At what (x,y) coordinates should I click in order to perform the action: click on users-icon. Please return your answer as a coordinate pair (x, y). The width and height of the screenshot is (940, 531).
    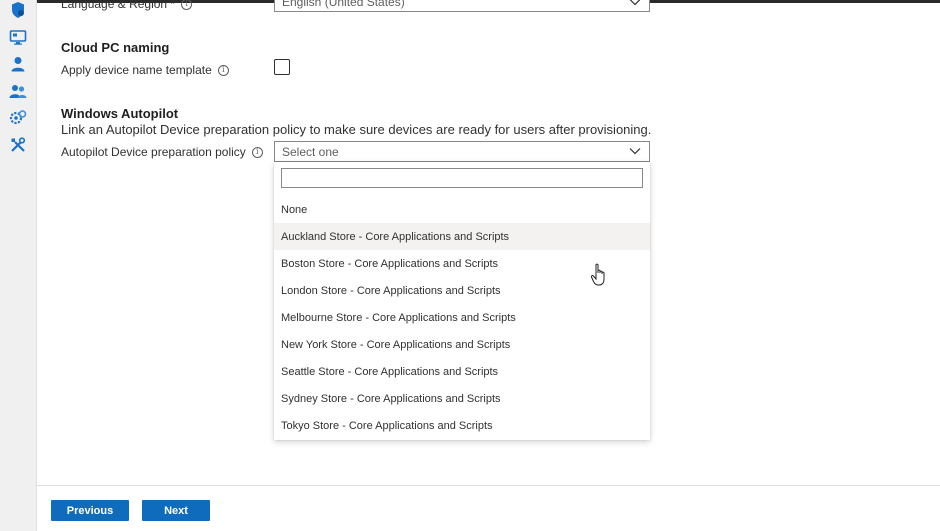
    Looking at the image, I should click on (18, 91).